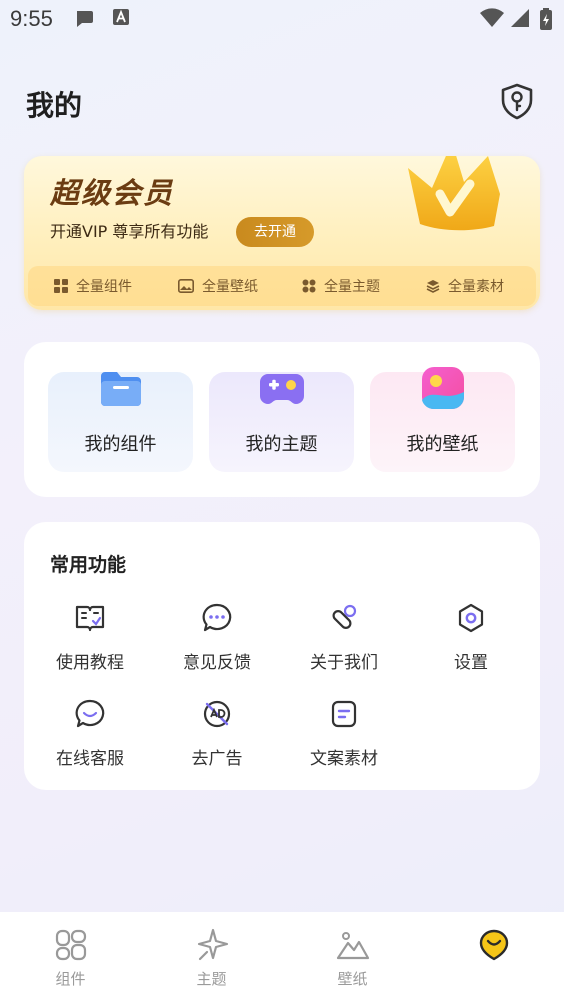 Image resolution: width=564 pixels, height=1004 pixels. What do you see at coordinates (352, 979) in the screenshot?
I see `tab-label: 壁纸` at bounding box center [352, 979].